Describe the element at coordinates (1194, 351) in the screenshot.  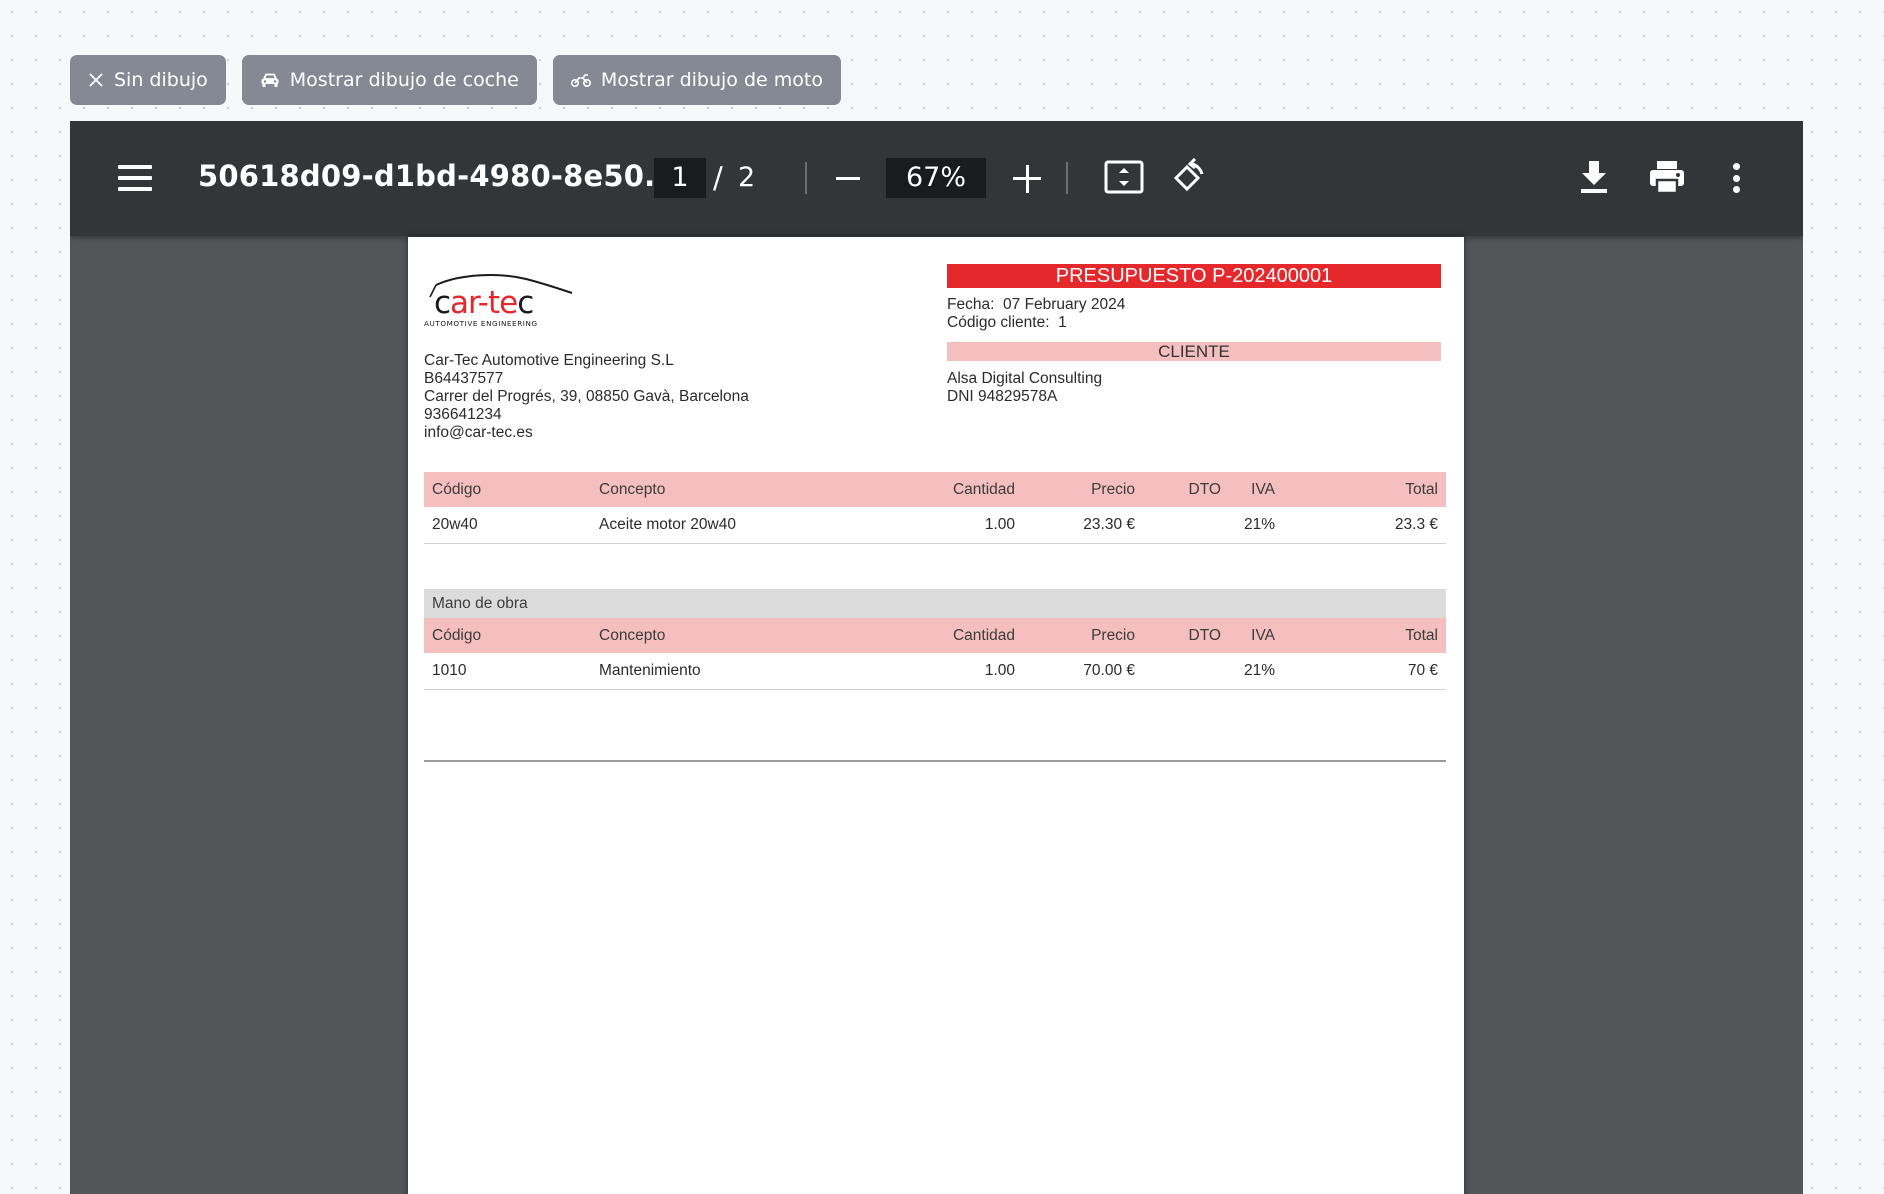
I see `client-header: CLIENTE` at that location.